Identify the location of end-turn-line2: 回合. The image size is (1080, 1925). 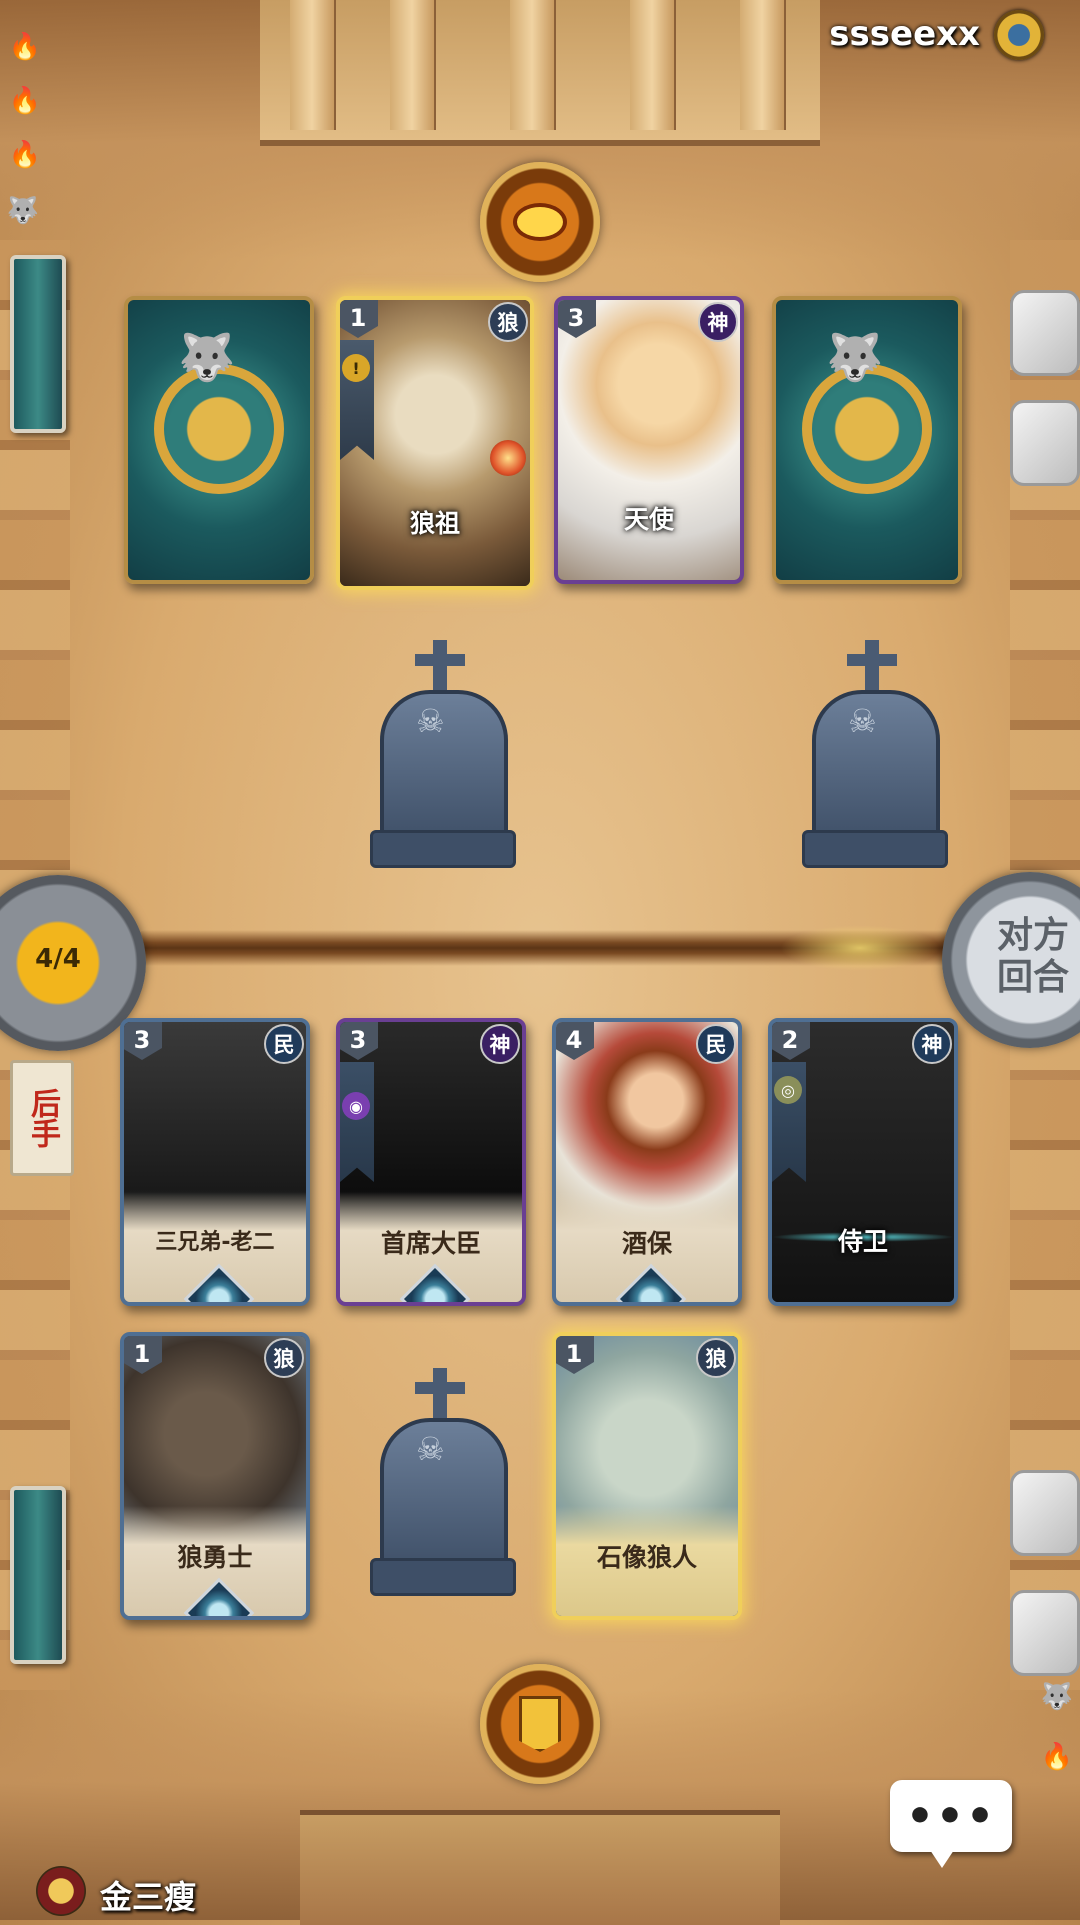
(1032, 977).